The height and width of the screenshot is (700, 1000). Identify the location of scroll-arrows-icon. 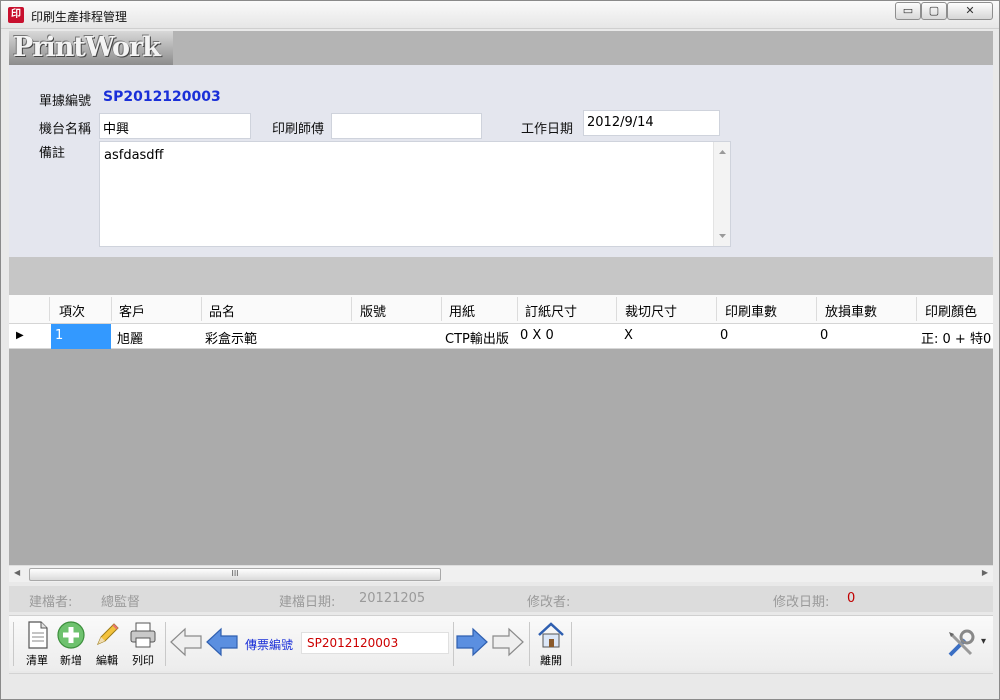
(722, 194).